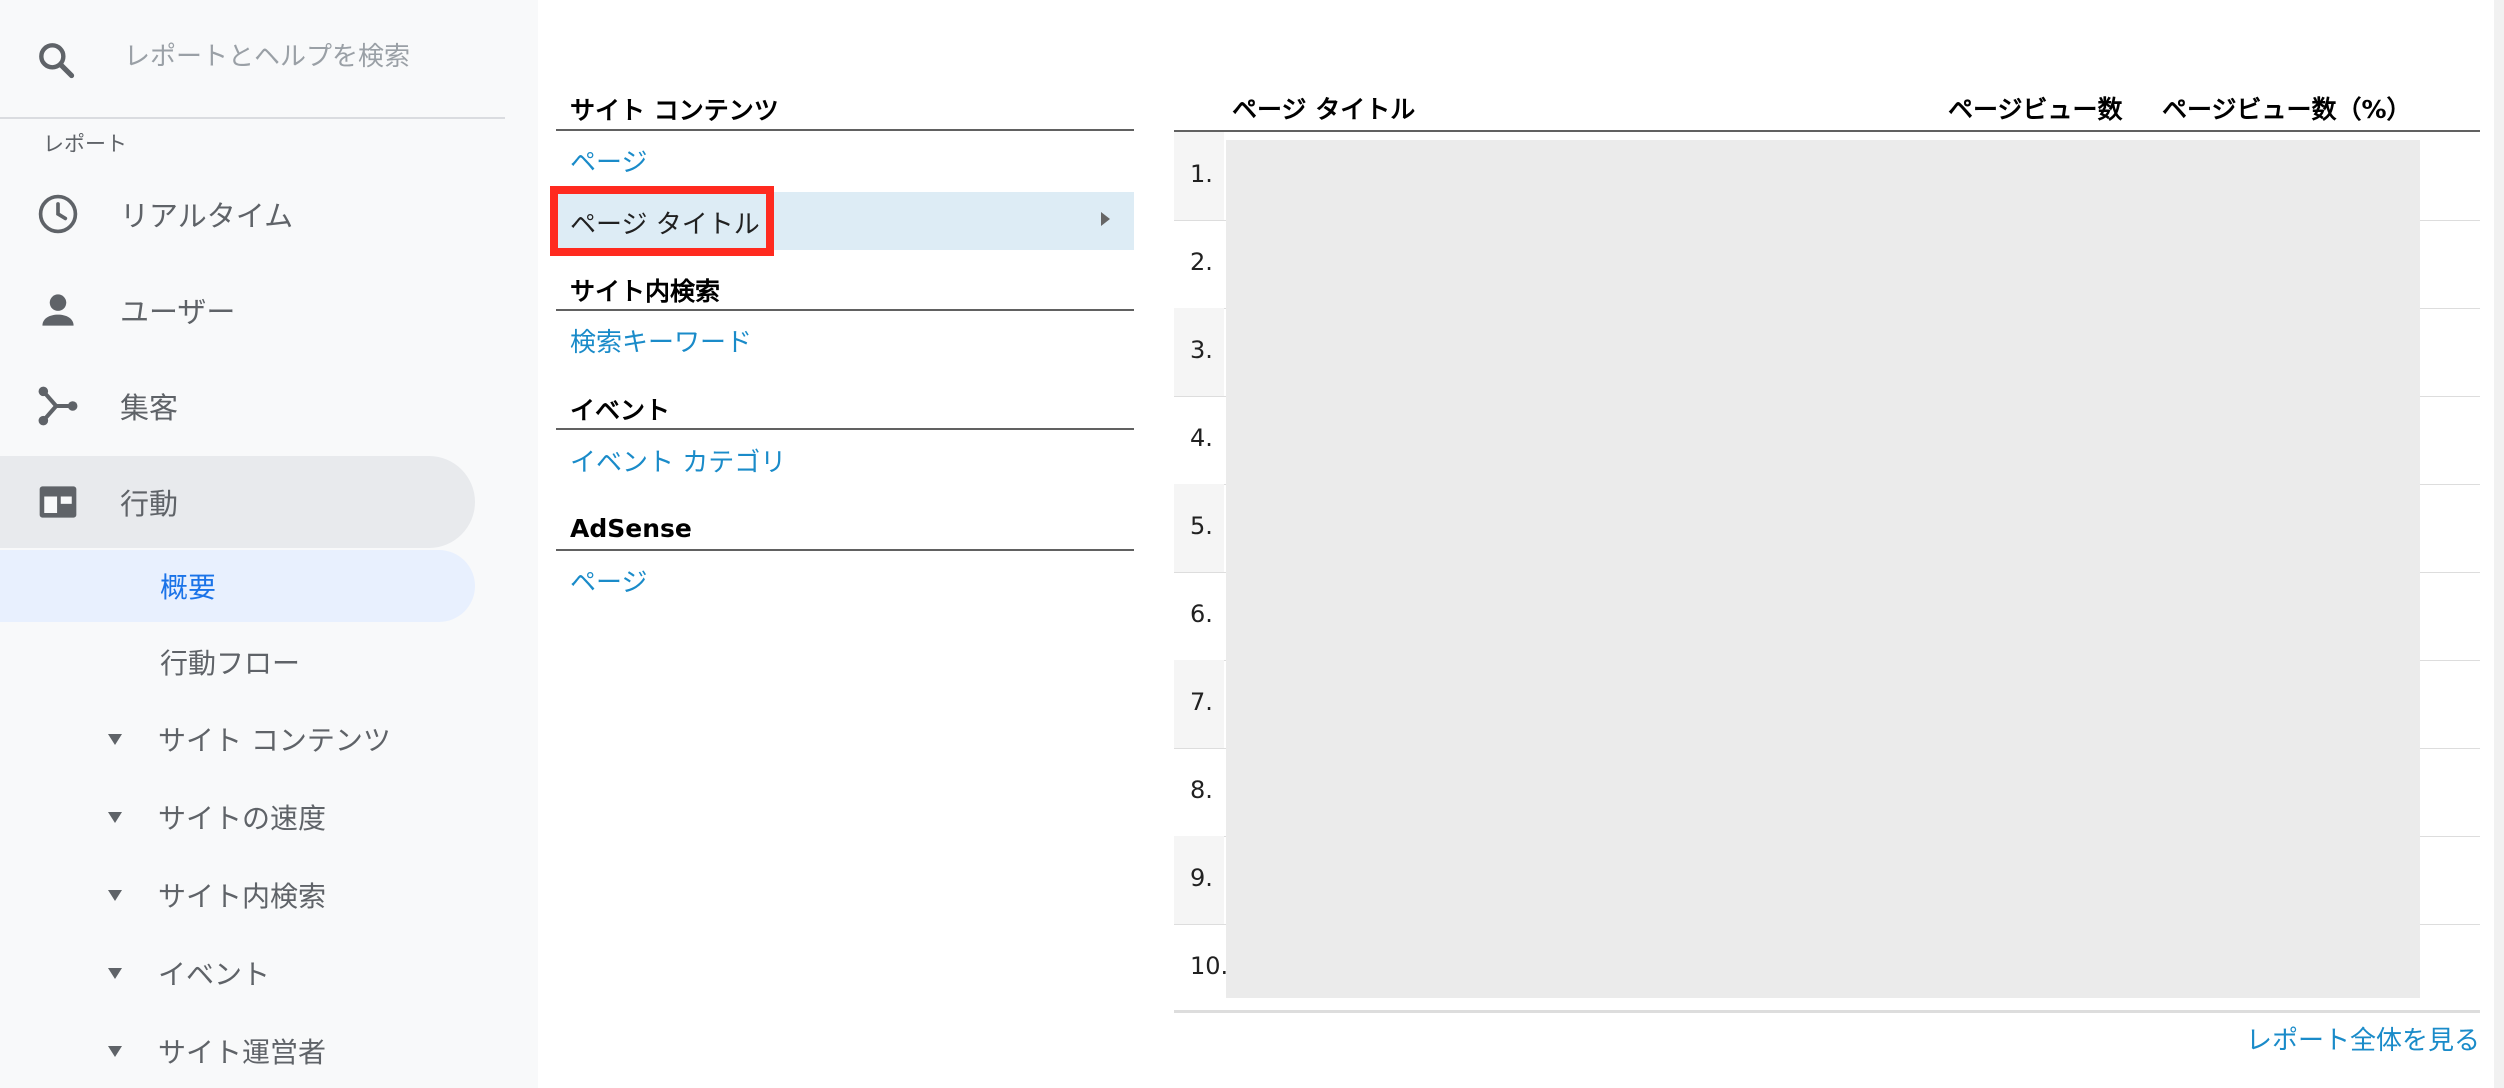 The image size is (2504, 1088). Describe the element at coordinates (207, 216) in the screenshot. I see `nav-label-realtime: リアルタイム` at that location.